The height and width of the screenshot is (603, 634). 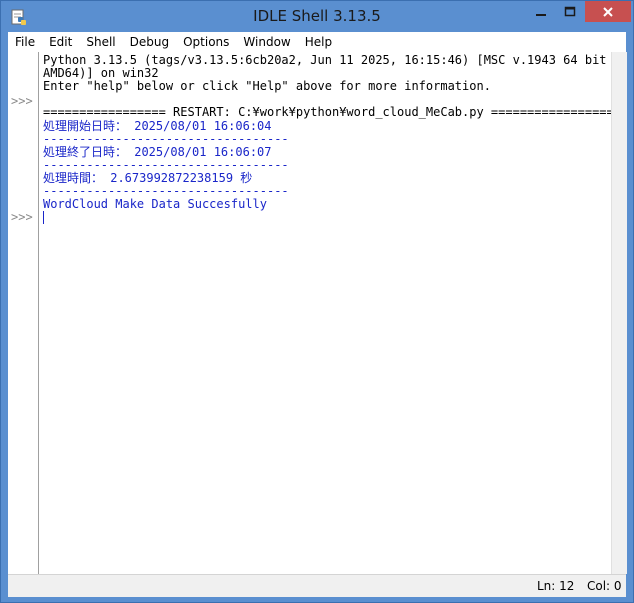 What do you see at coordinates (619, 313) in the screenshot?
I see `vertical-scrollbar` at bounding box center [619, 313].